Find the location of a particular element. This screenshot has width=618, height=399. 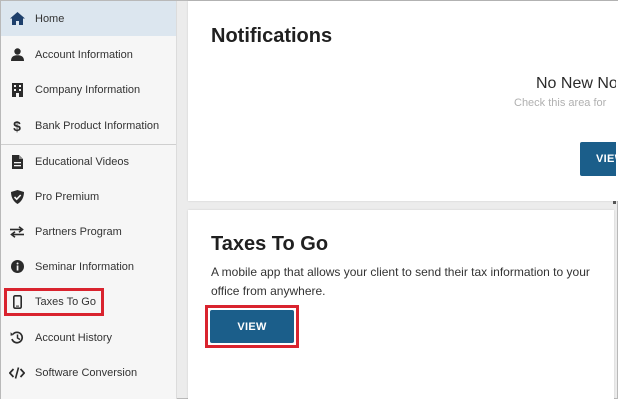

sidebar-item-label: Partners Program is located at coordinates (78, 231).